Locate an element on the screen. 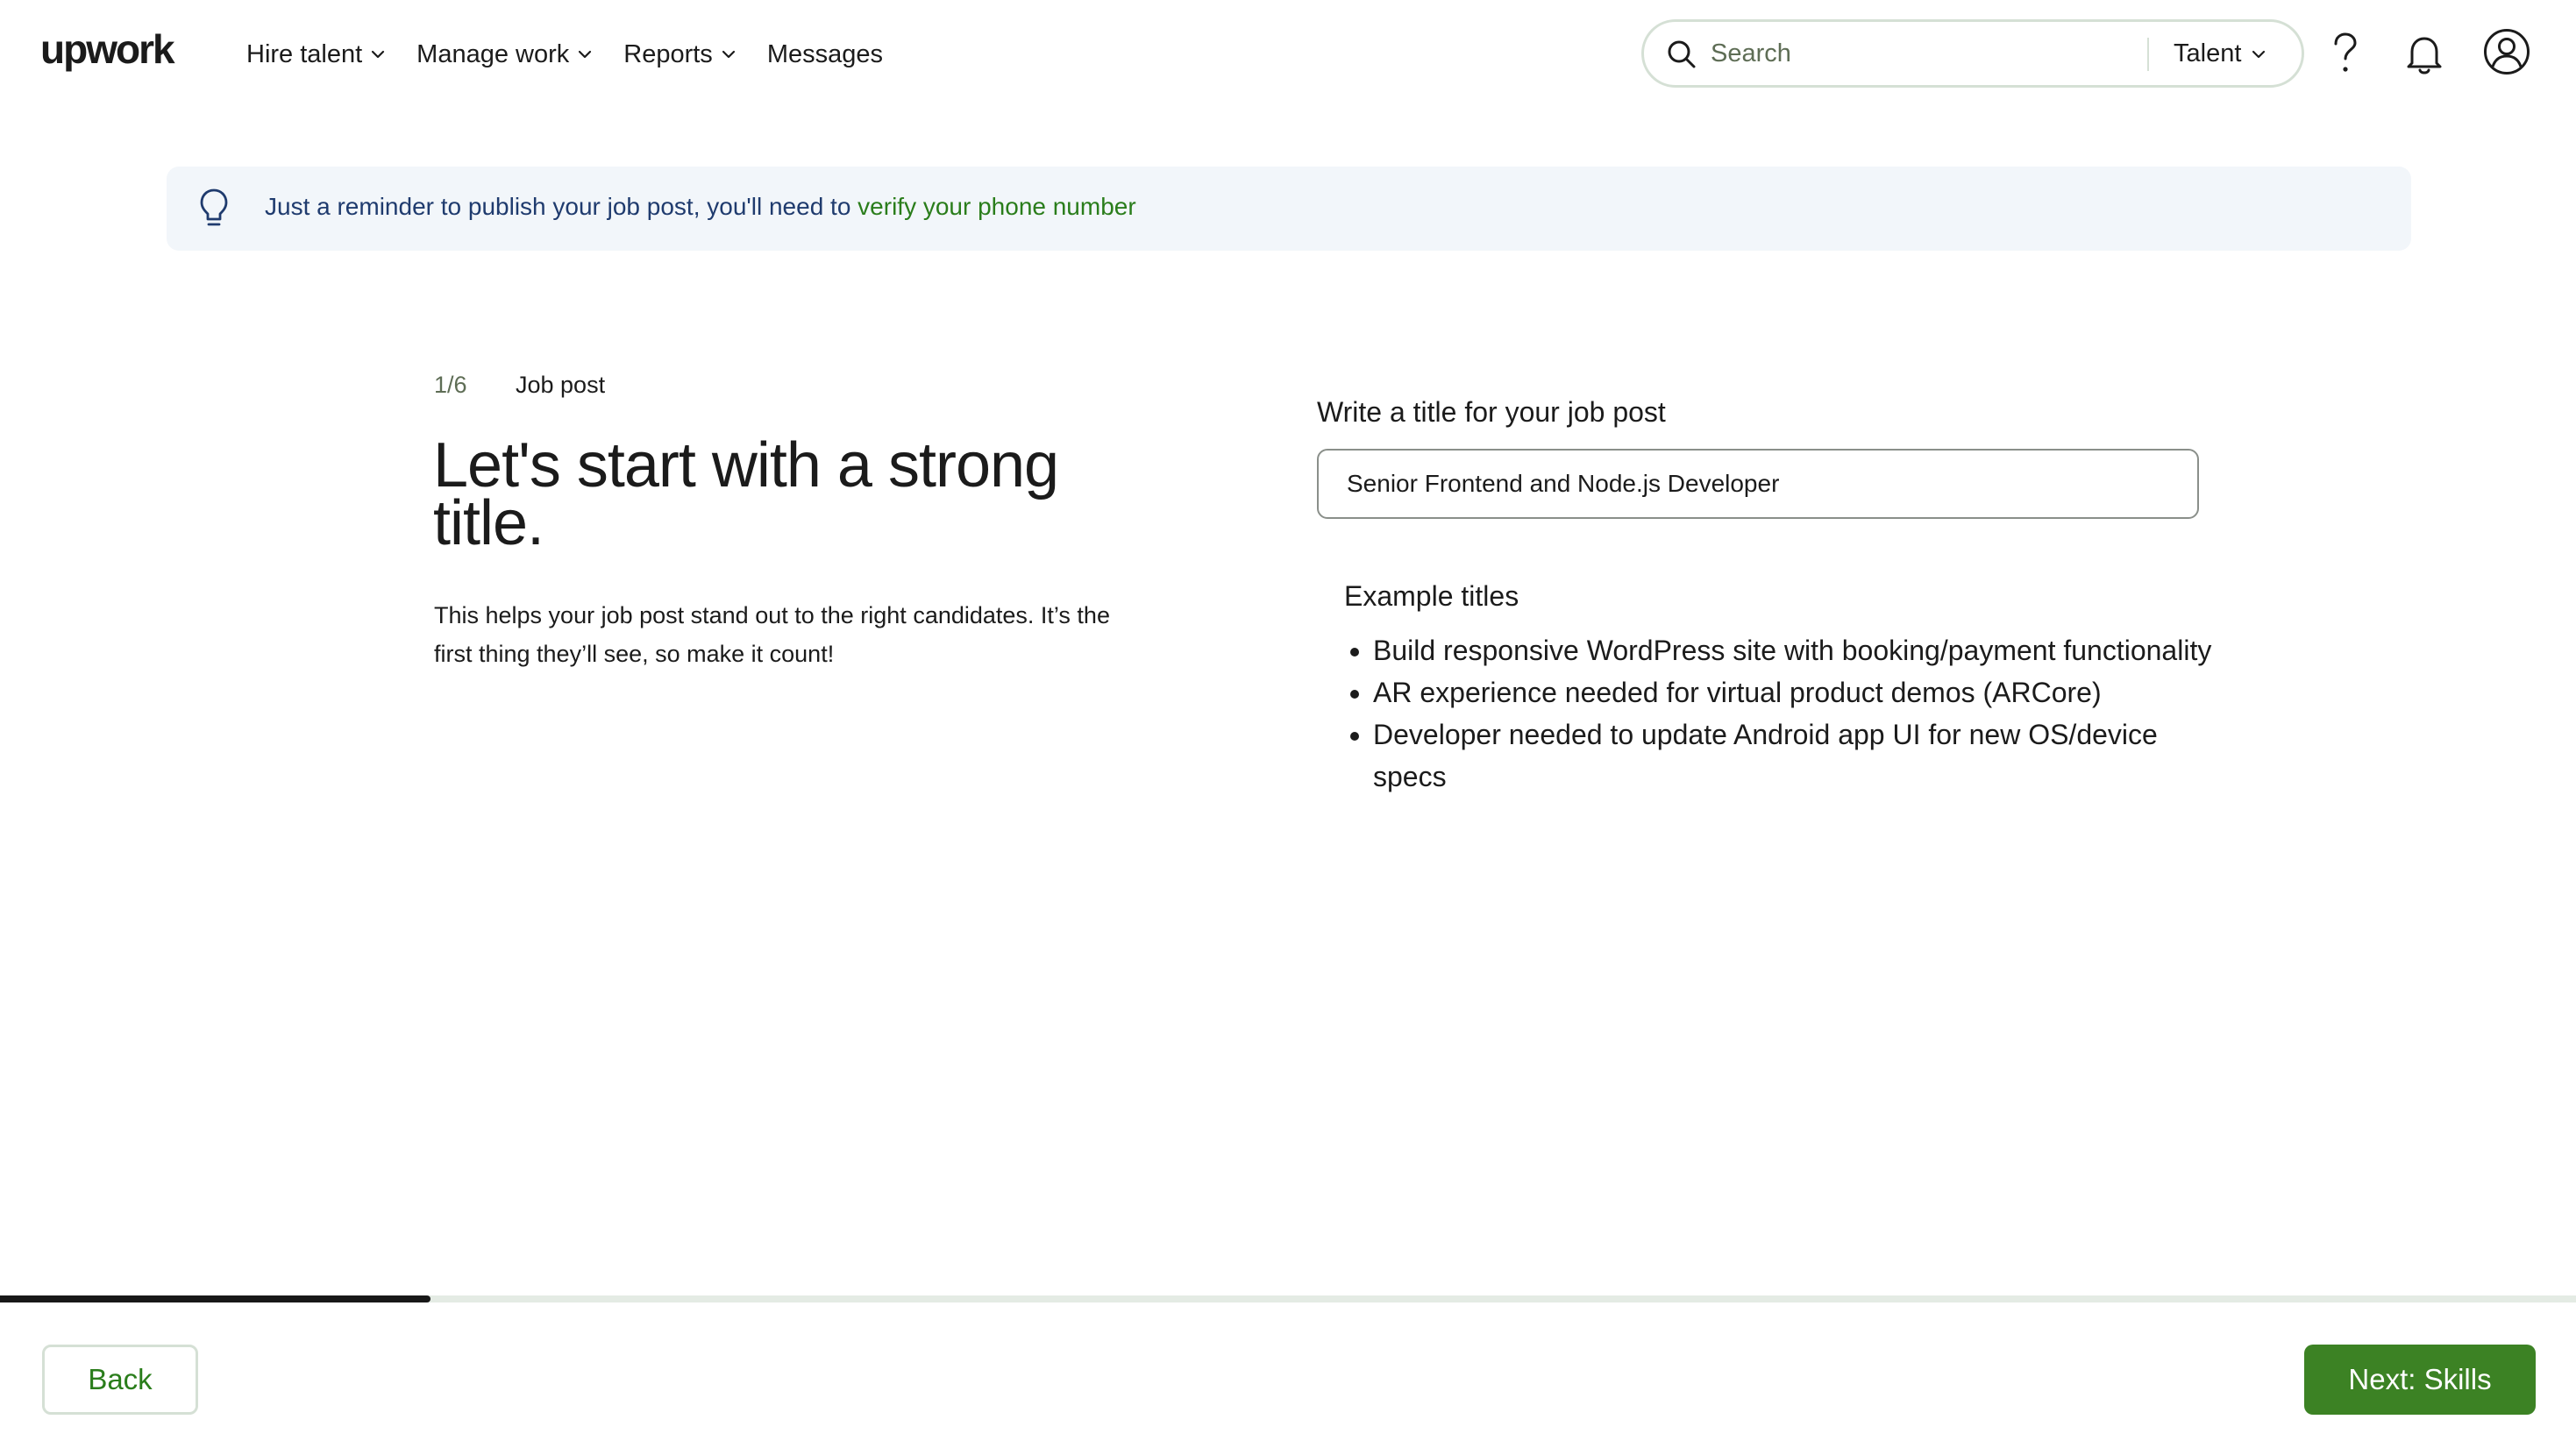 This screenshot has height=1455, width=2576. search-scope-label: Talent is located at coordinates (2208, 53).